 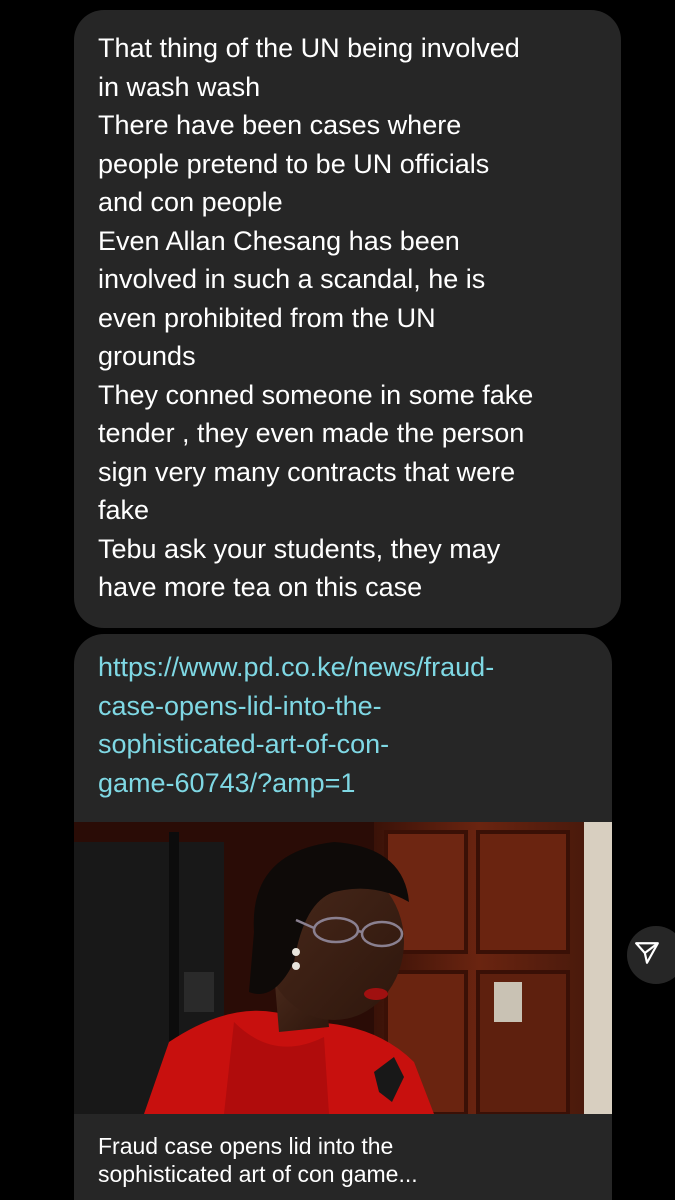 I want to click on message-text-line: They conned someone in some fake, so click(x=316, y=394).